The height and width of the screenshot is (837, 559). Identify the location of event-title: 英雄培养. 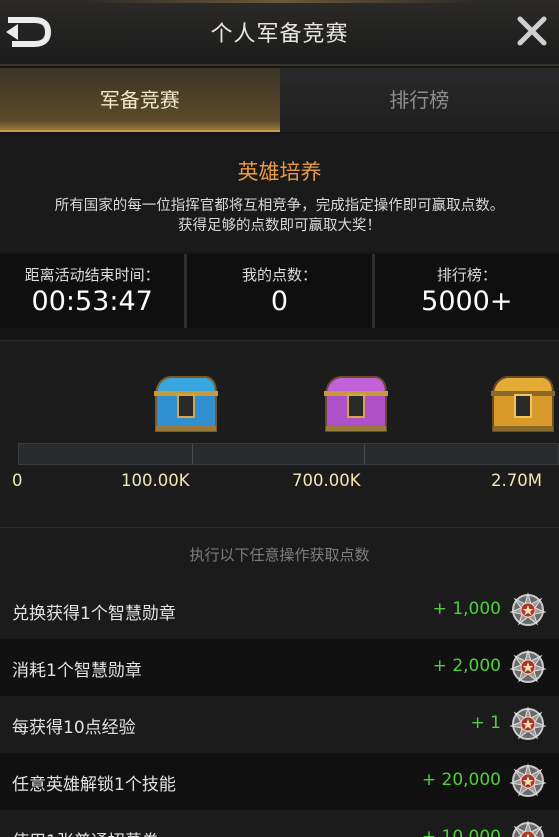
(279, 172).